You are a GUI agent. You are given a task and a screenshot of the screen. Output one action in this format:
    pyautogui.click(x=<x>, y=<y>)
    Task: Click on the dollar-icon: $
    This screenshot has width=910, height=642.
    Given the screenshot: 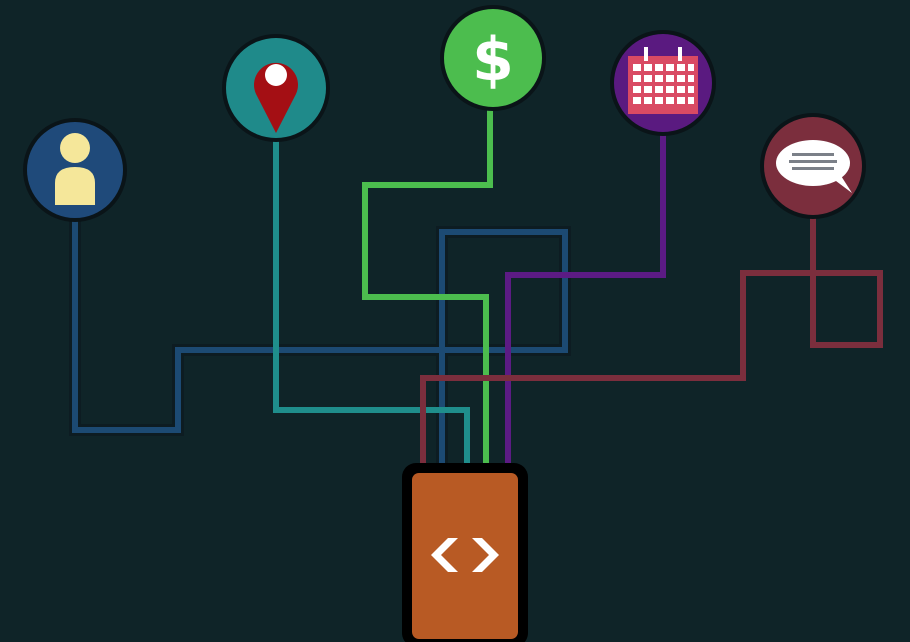 What is the action you would take?
    pyautogui.click(x=493, y=60)
    